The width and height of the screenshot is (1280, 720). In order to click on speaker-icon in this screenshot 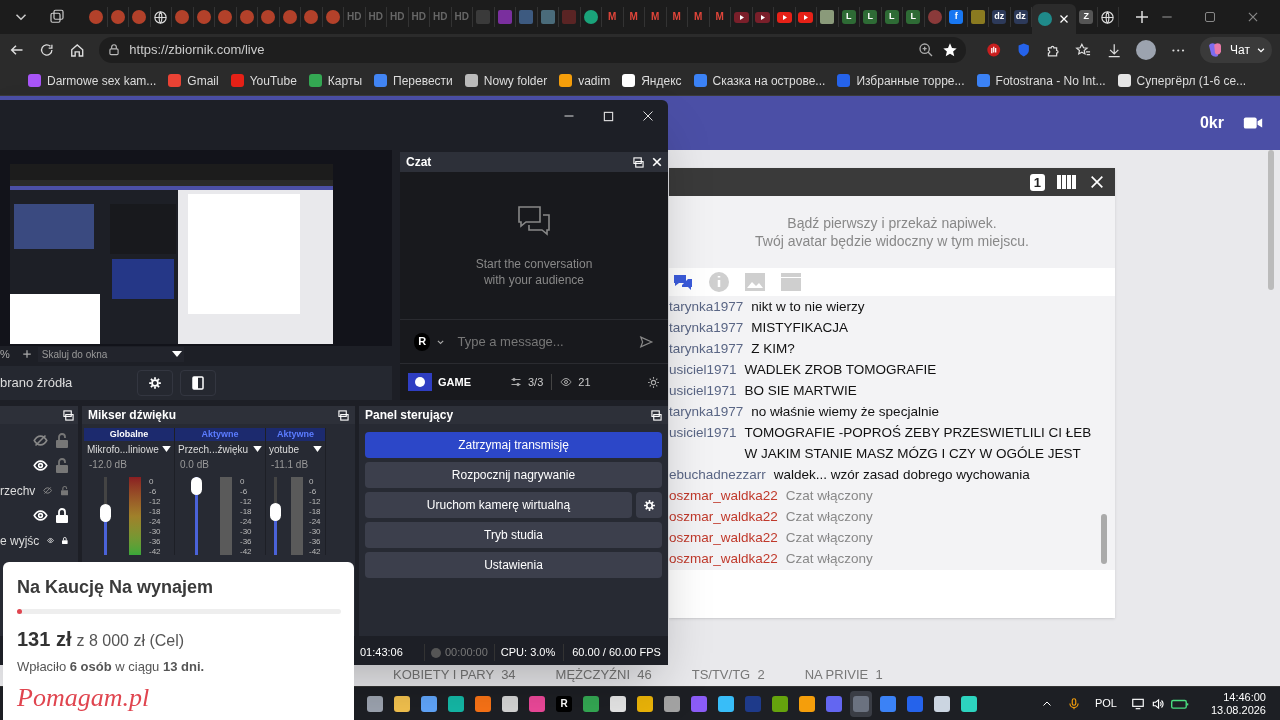, I will do `click(1157, 703)`.